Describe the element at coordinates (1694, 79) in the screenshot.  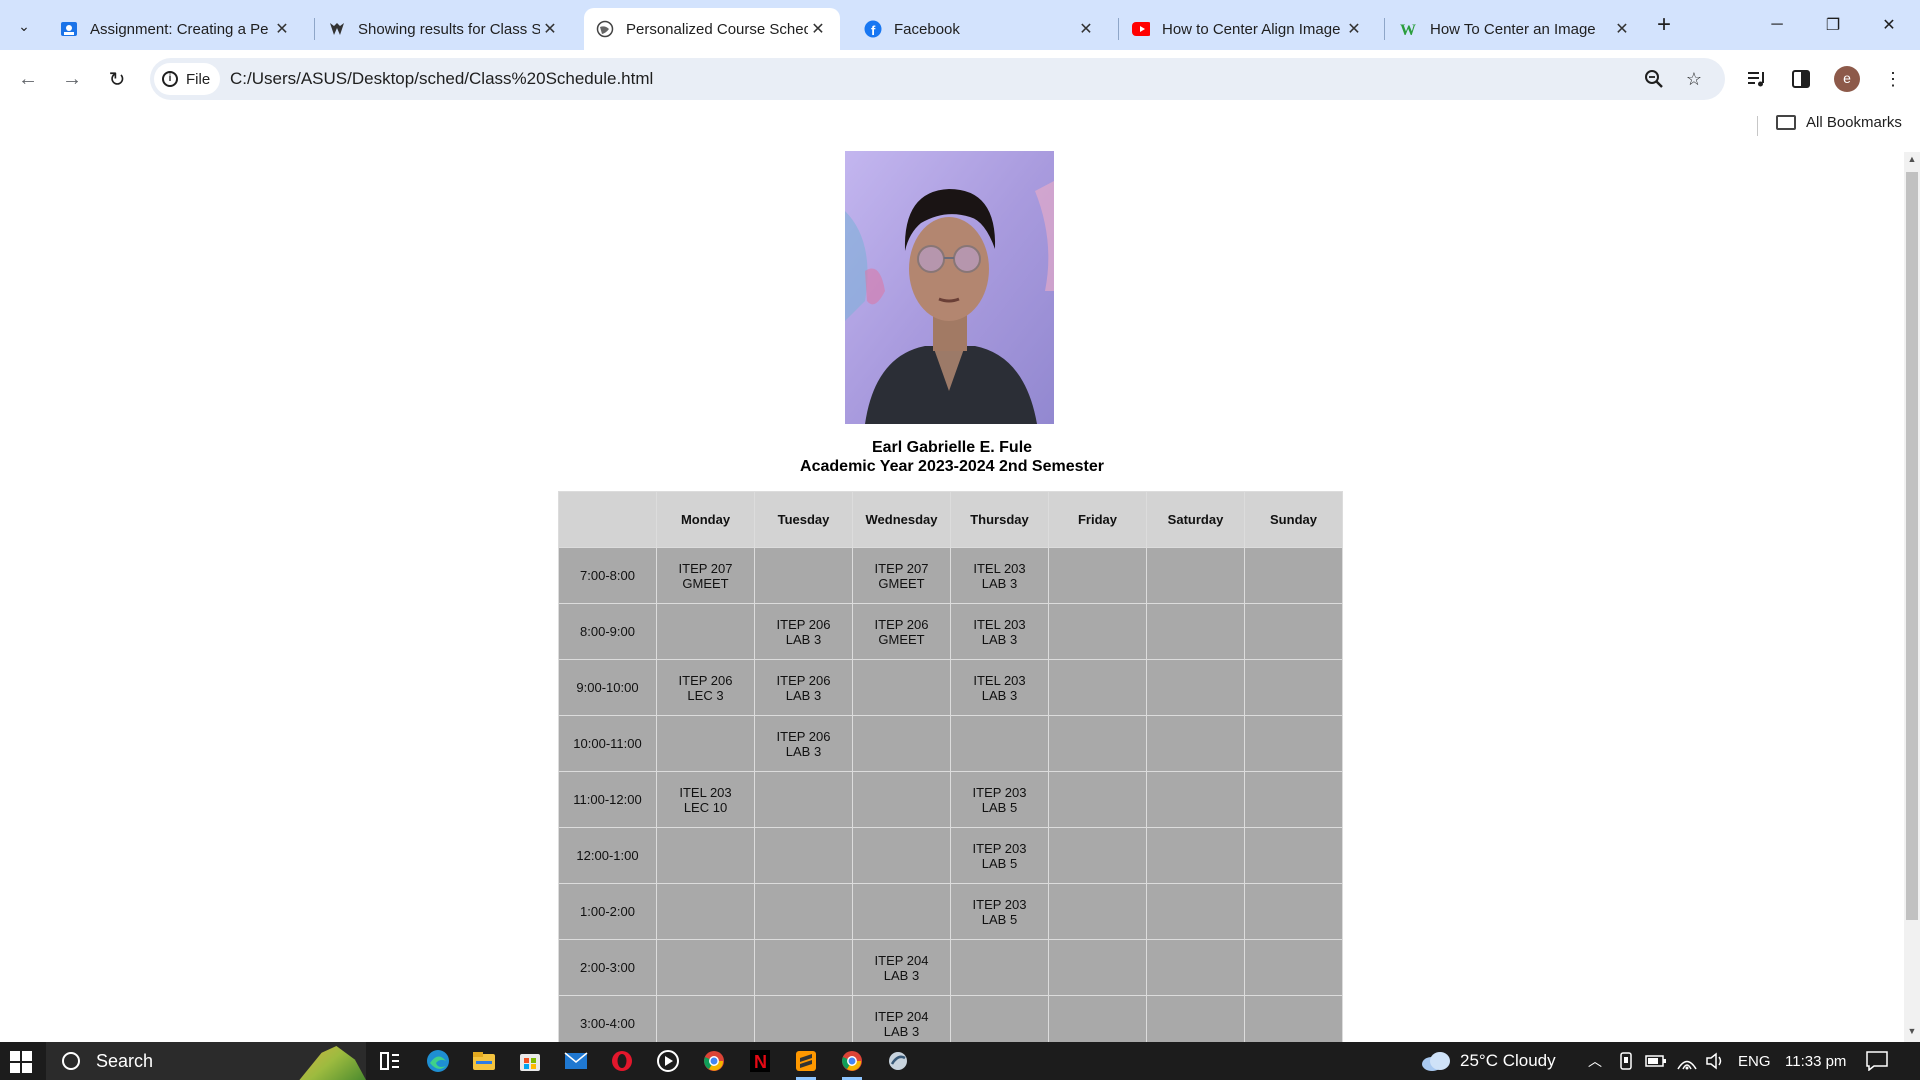
I see `bookmark-star-icon: ☆` at that location.